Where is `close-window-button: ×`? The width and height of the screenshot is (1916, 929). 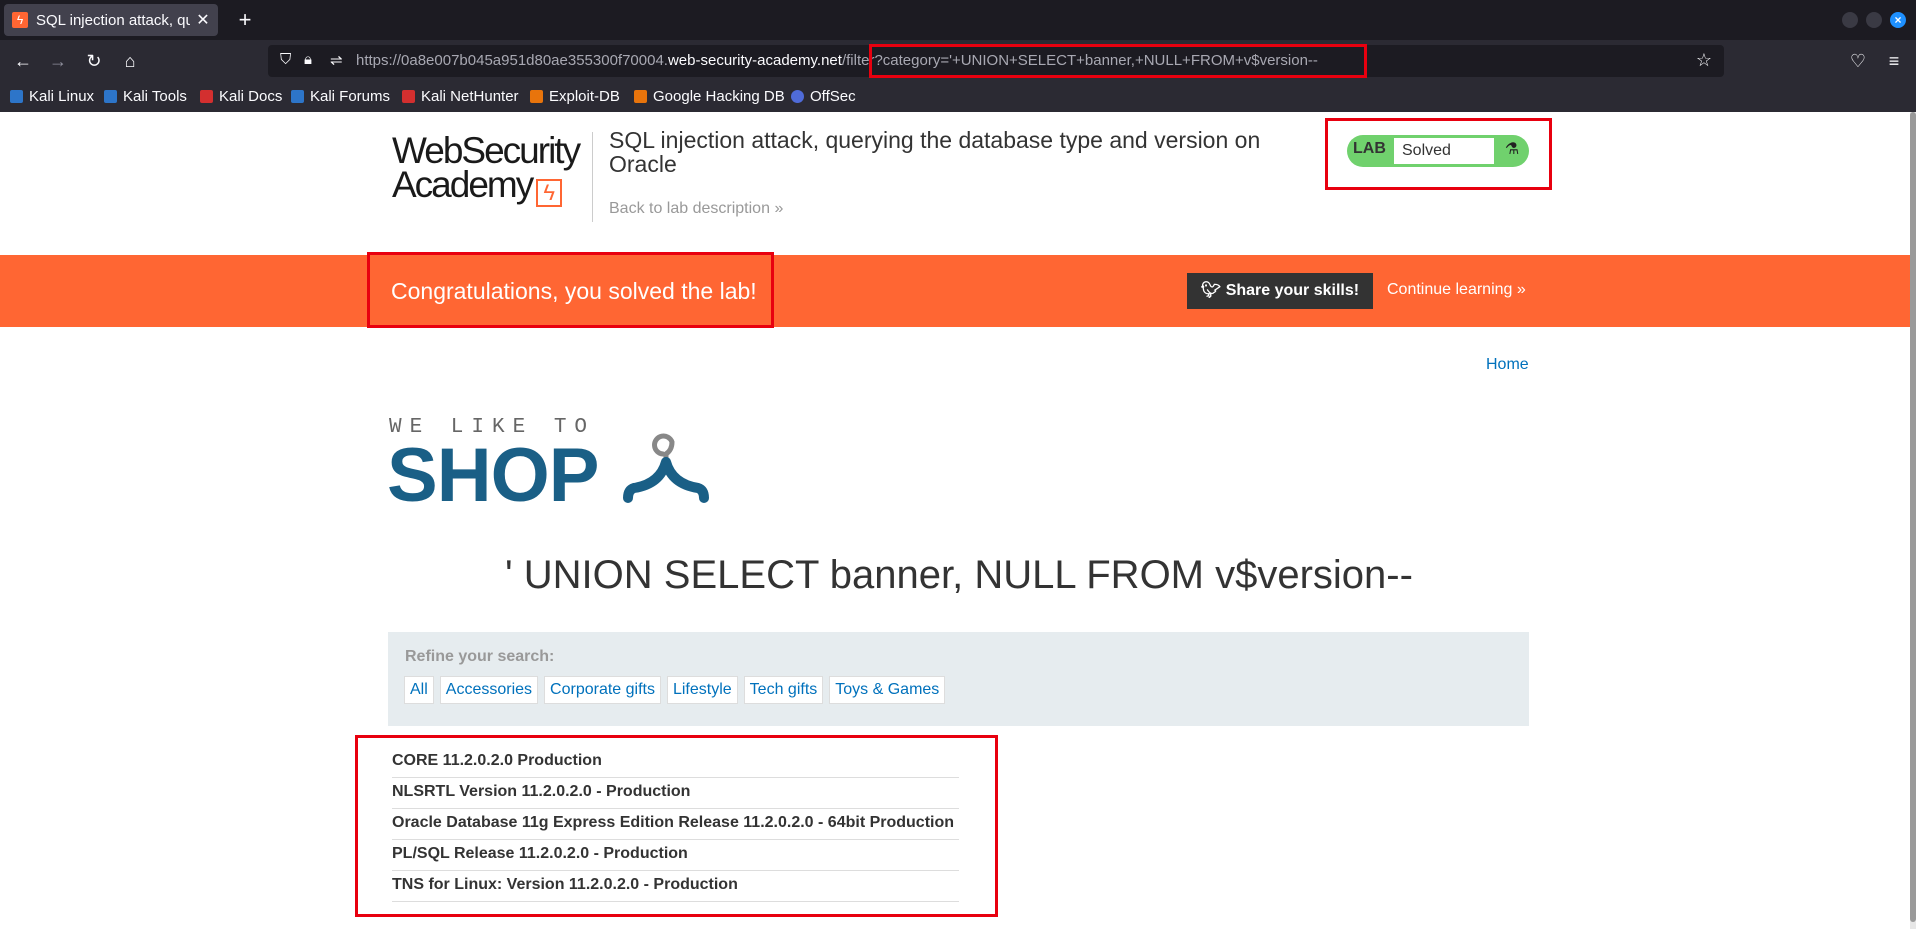 close-window-button: × is located at coordinates (1898, 20).